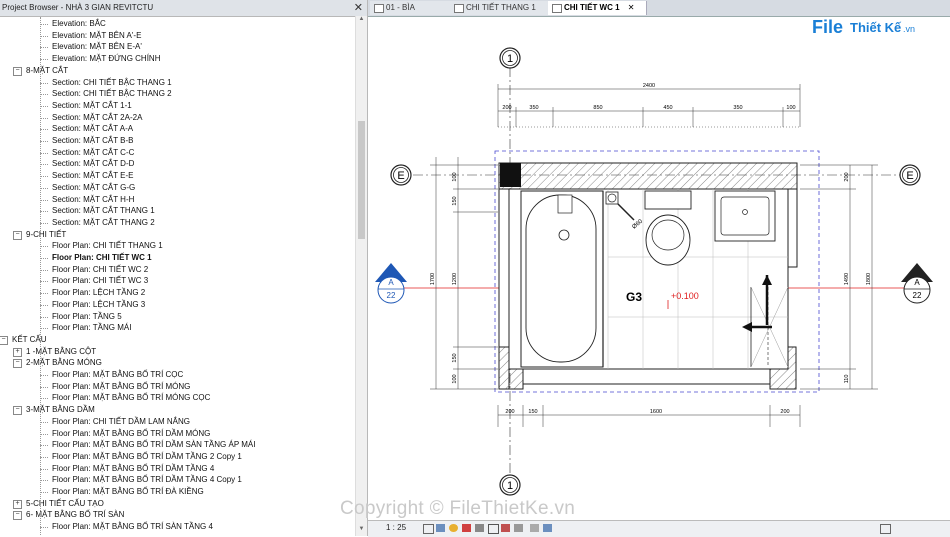  Describe the element at coordinates (117, 375) in the screenshot. I see `tree-item: Floor Plan: MẶT BẰNG BỐ TRÍ CỌC` at that location.